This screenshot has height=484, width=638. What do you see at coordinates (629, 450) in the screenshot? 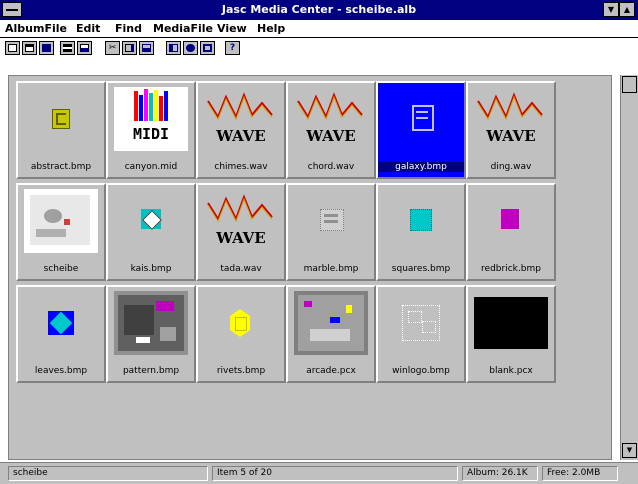
I see `scroll-down-button: ▼` at bounding box center [629, 450].